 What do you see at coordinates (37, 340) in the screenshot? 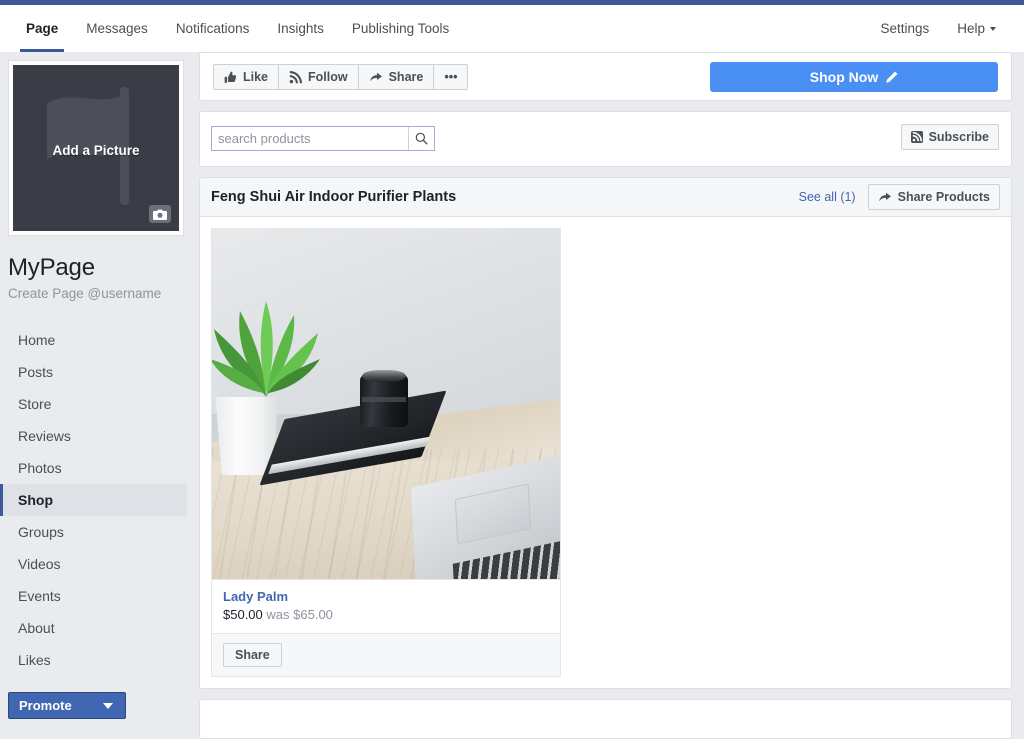
I see `sidebar-item-label: Home` at bounding box center [37, 340].